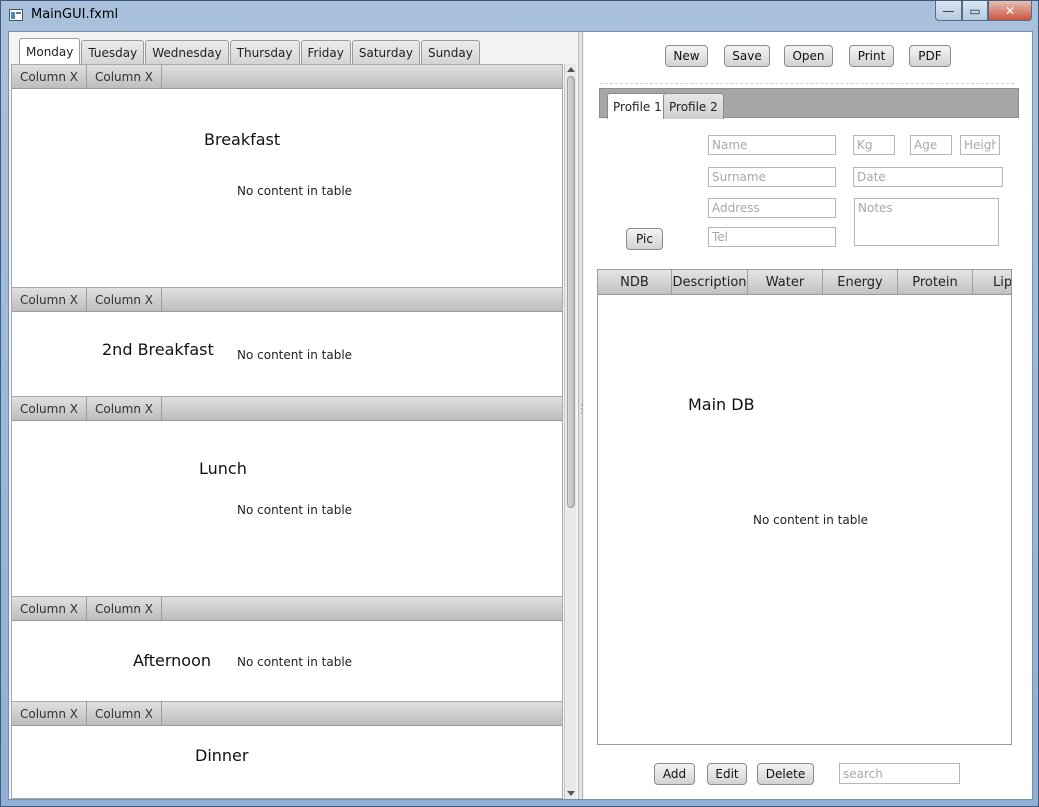  What do you see at coordinates (980, 145) in the screenshot?
I see `height-field` at bounding box center [980, 145].